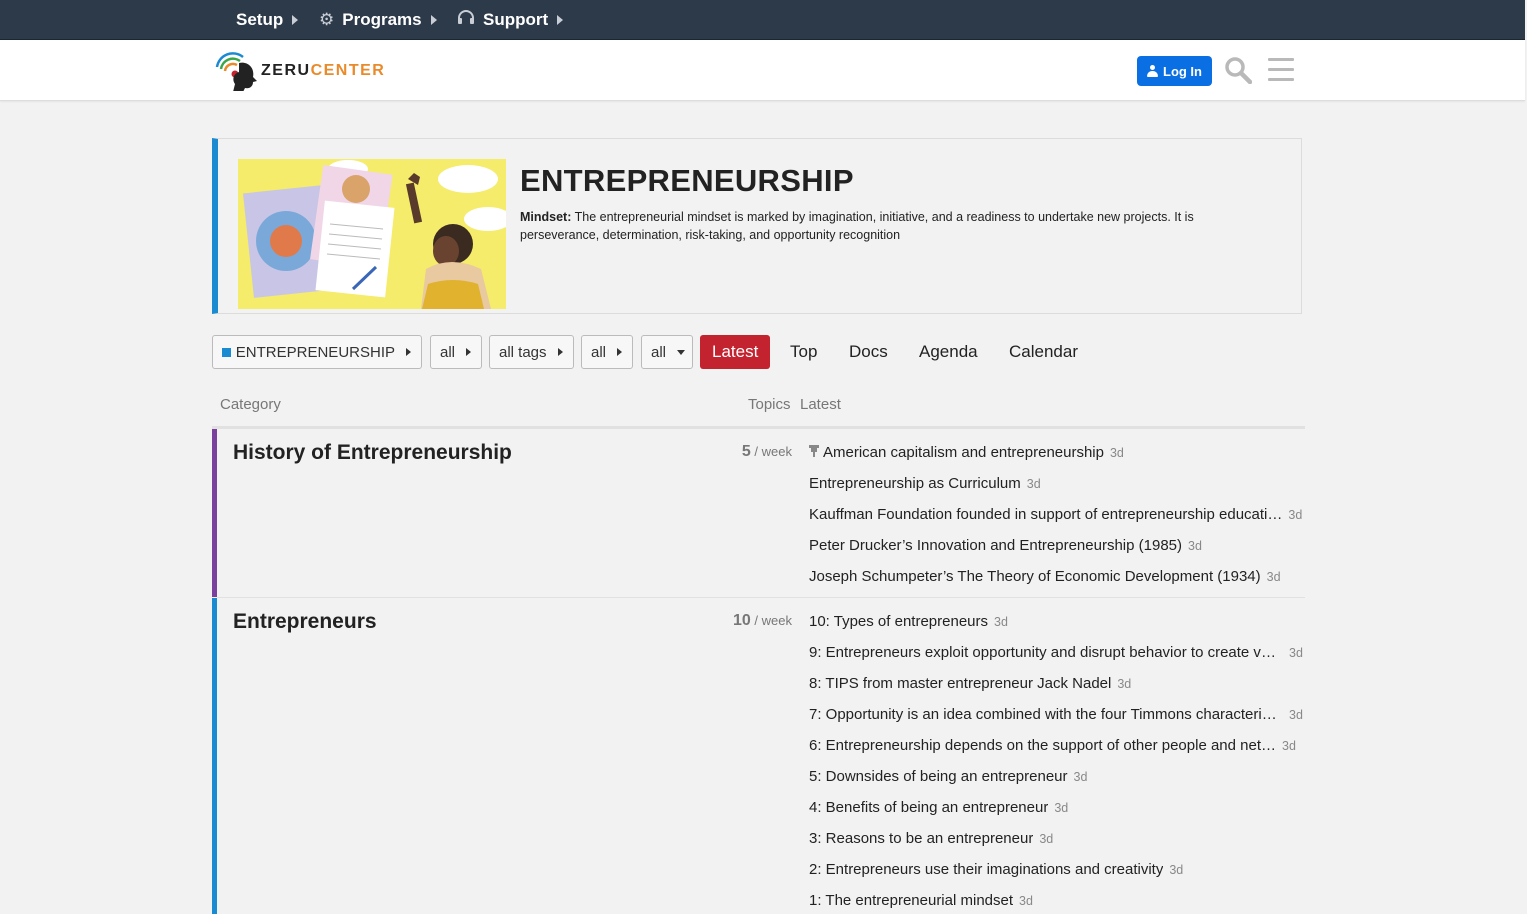 This screenshot has width=1527, height=914. What do you see at coordinates (448, 352) in the screenshot?
I see `subcategory-dropdown-label: all` at bounding box center [448, 352].